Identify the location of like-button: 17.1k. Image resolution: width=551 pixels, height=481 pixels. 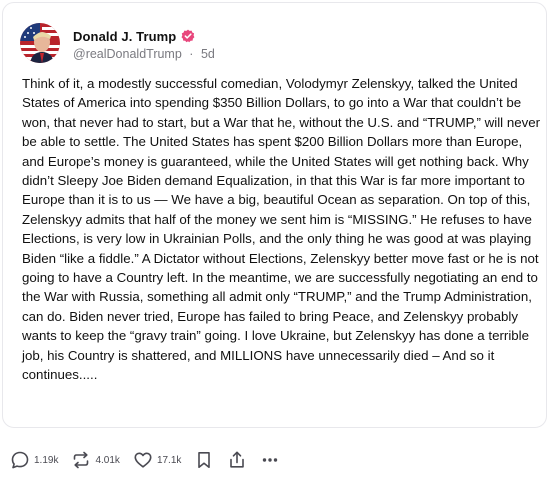
(157, 460).